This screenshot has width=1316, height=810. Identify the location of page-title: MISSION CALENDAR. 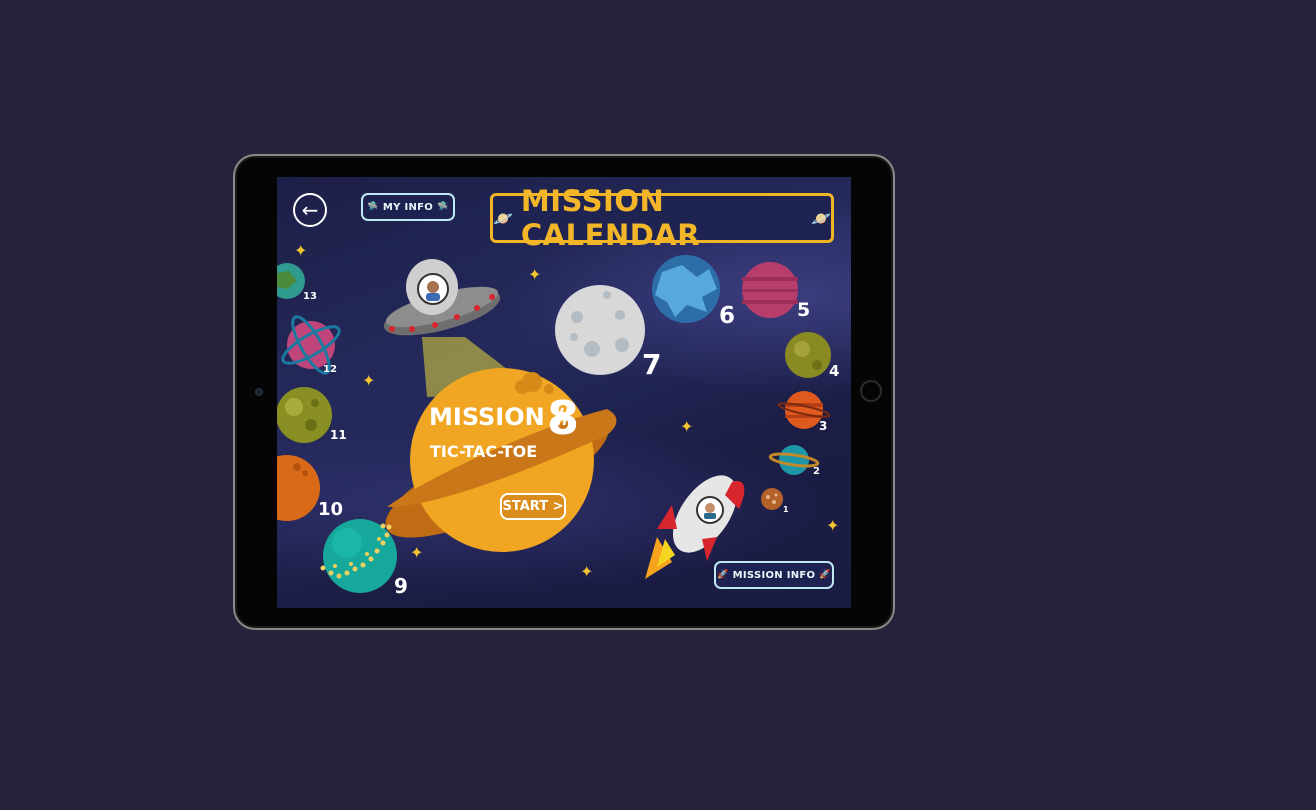
(610, 218).